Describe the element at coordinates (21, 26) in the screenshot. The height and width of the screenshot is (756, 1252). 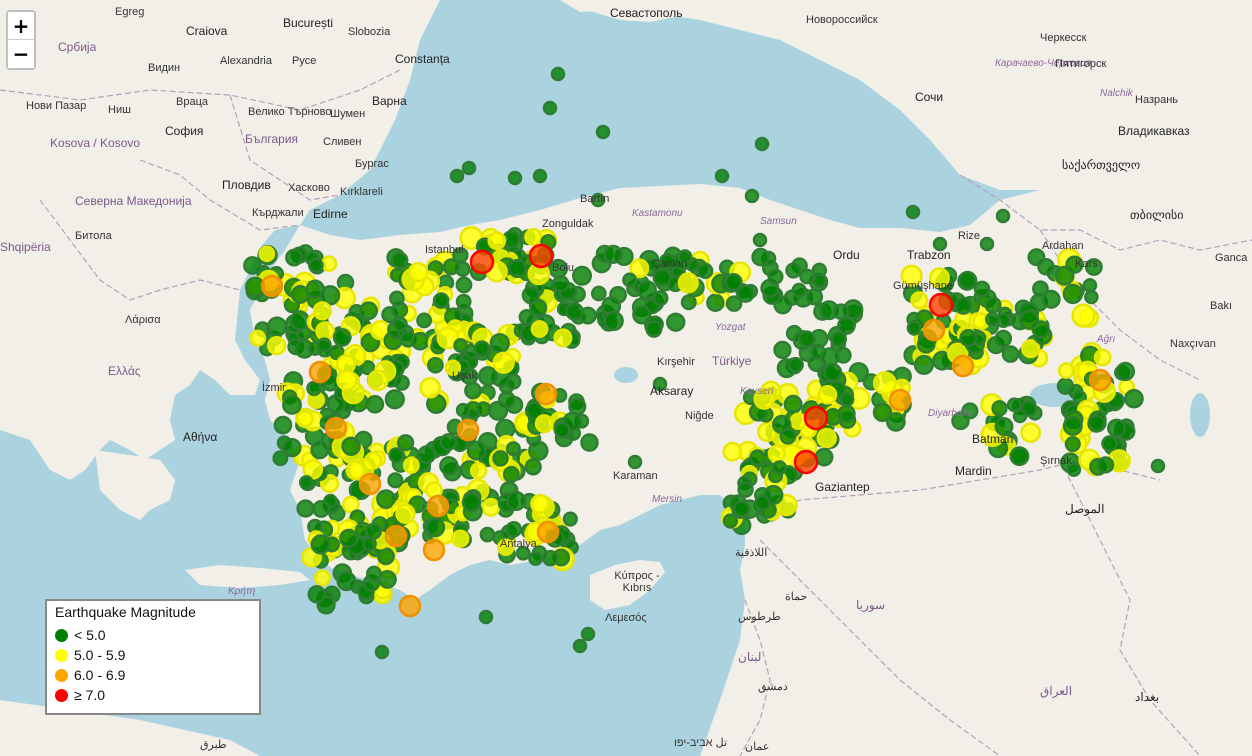
I see `zoom-in-button: +` at that location.